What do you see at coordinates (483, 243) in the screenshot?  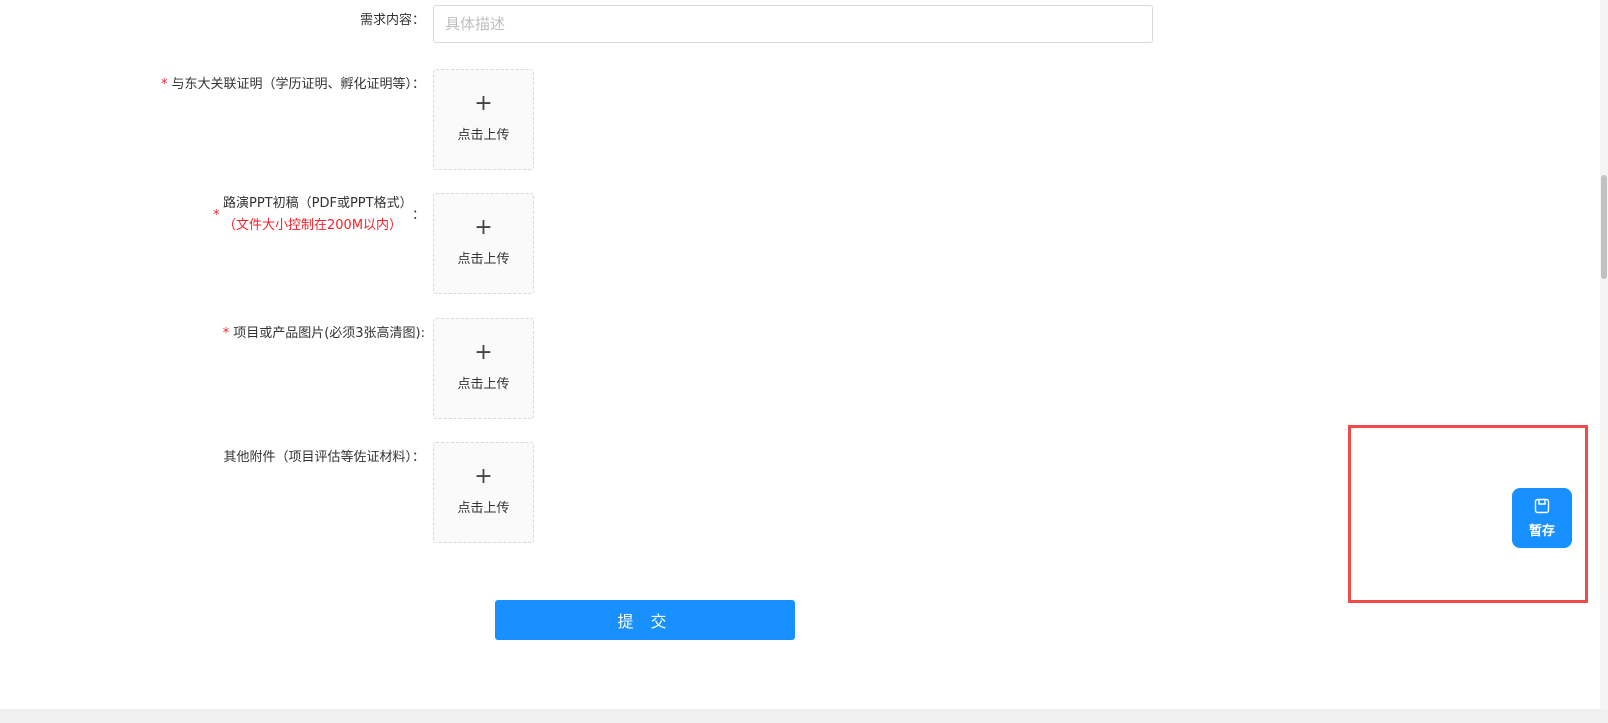 I see `roadshow-ppt-upload: + 点击上传` at bounding box center [483, 243].